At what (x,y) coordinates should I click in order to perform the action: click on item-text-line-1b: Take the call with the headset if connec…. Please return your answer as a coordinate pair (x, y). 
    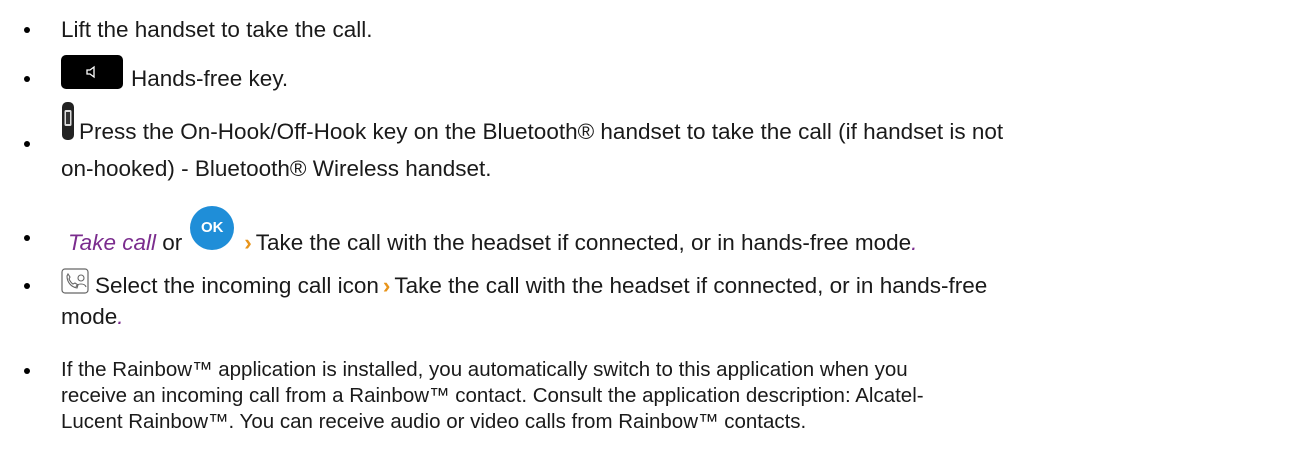
    Looking at the image, I should click on (691, 285).